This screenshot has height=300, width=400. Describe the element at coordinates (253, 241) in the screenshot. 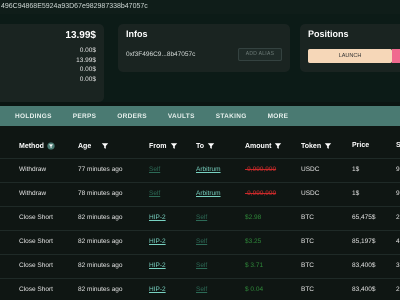

I see `cell-amount: $3.25` at that location.